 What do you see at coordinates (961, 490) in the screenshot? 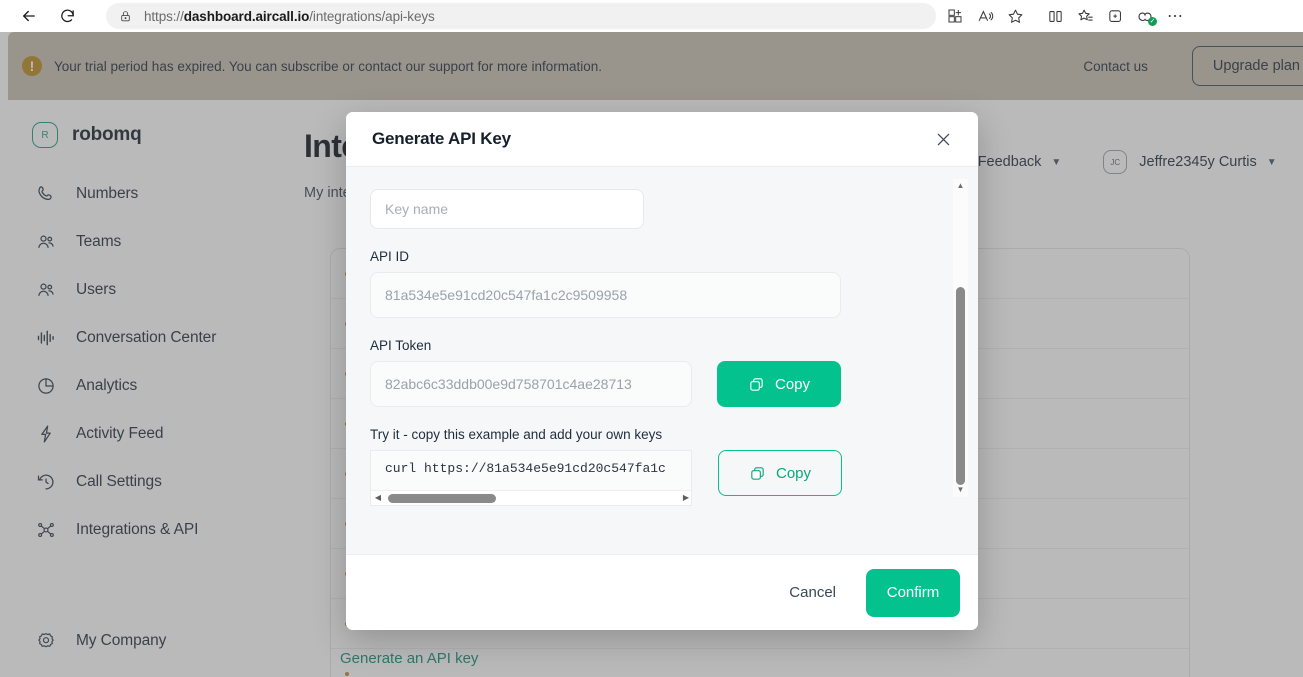
I see `scroll-down-arrow-icon: ▼` at bounding box center [961, 490].